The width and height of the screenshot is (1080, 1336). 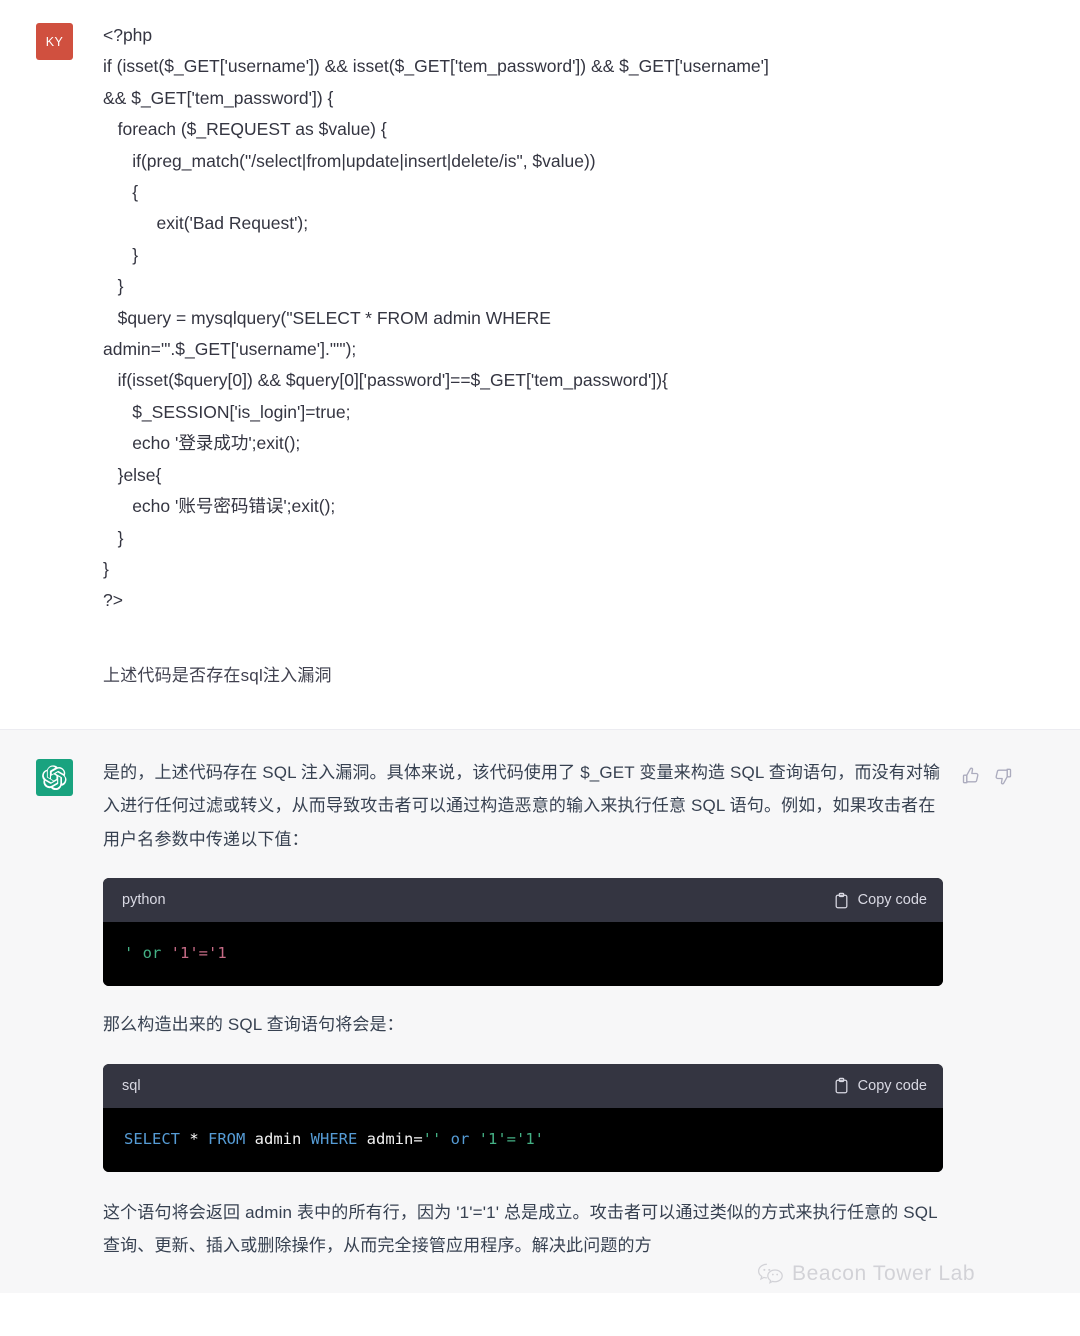 I want to click on thumbs-up-icon, so click(x=971, y=776).